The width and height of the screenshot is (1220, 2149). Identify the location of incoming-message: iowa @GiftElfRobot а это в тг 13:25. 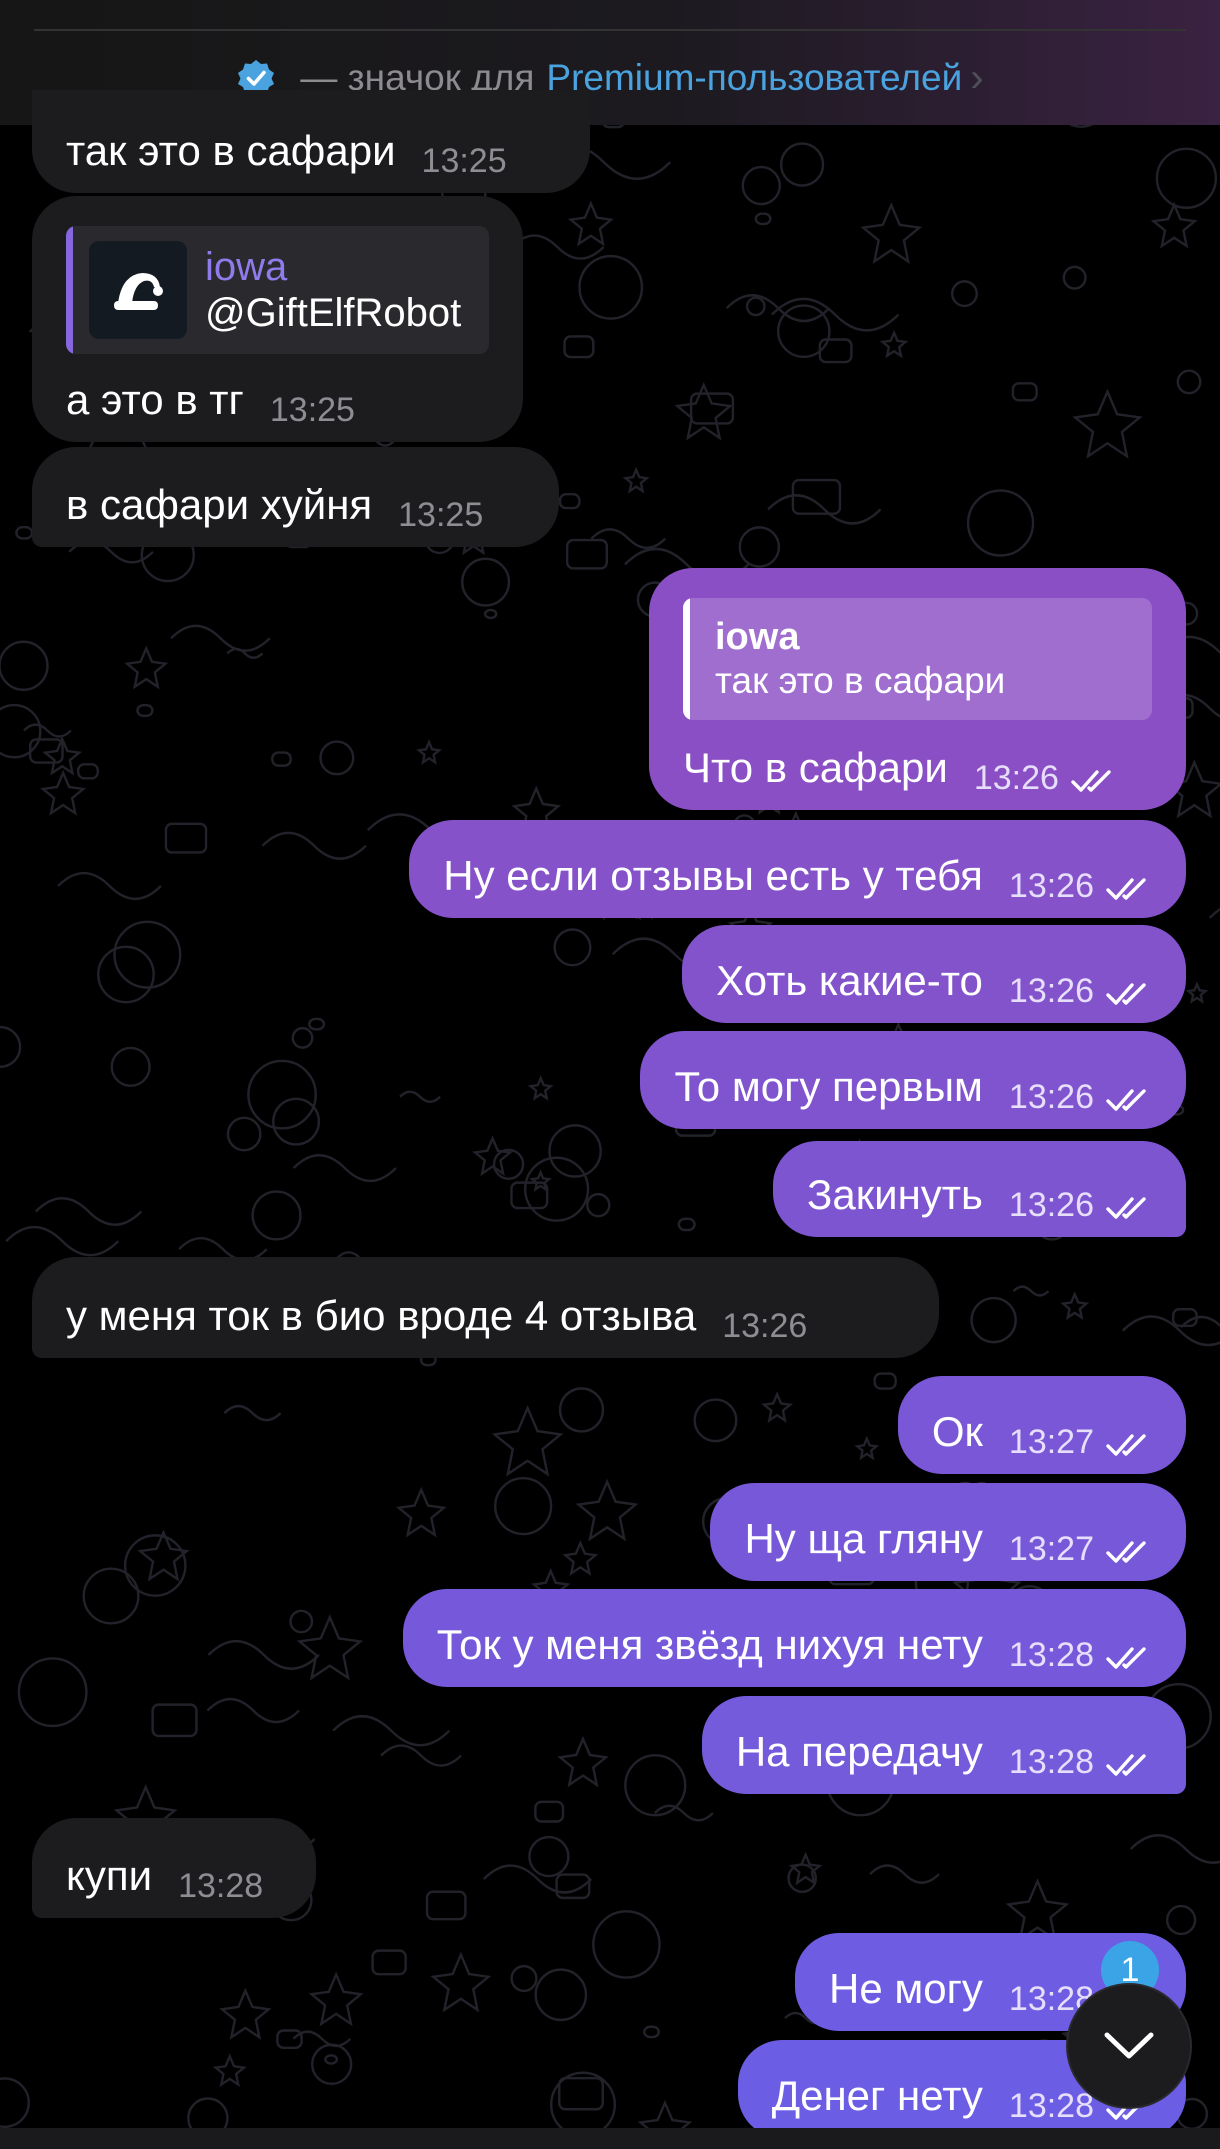
(610, 319).